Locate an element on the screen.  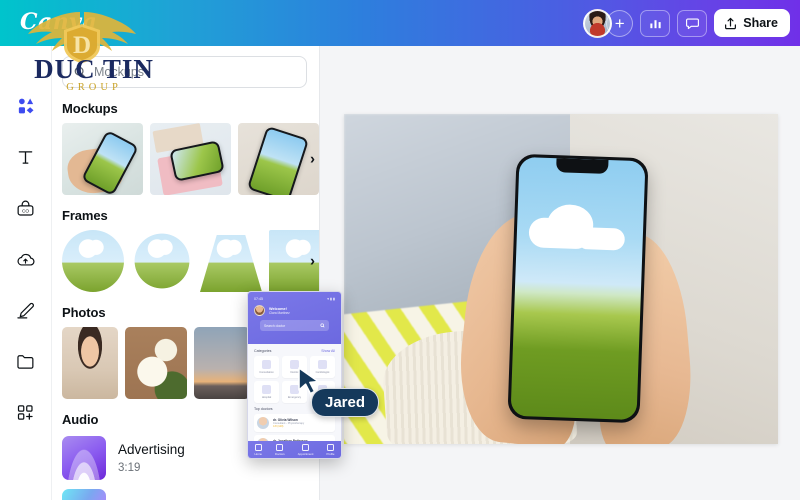
sidebar-item-apps is located at coordinates (26, 412).